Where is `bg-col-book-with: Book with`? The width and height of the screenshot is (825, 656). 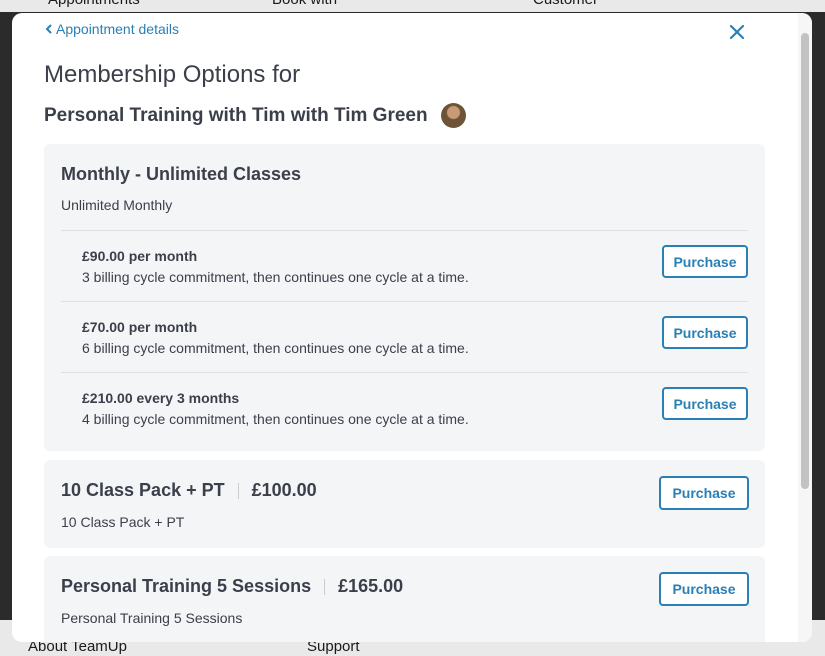
bg-col-book-with: Book with is located at coordinates (304, 4).